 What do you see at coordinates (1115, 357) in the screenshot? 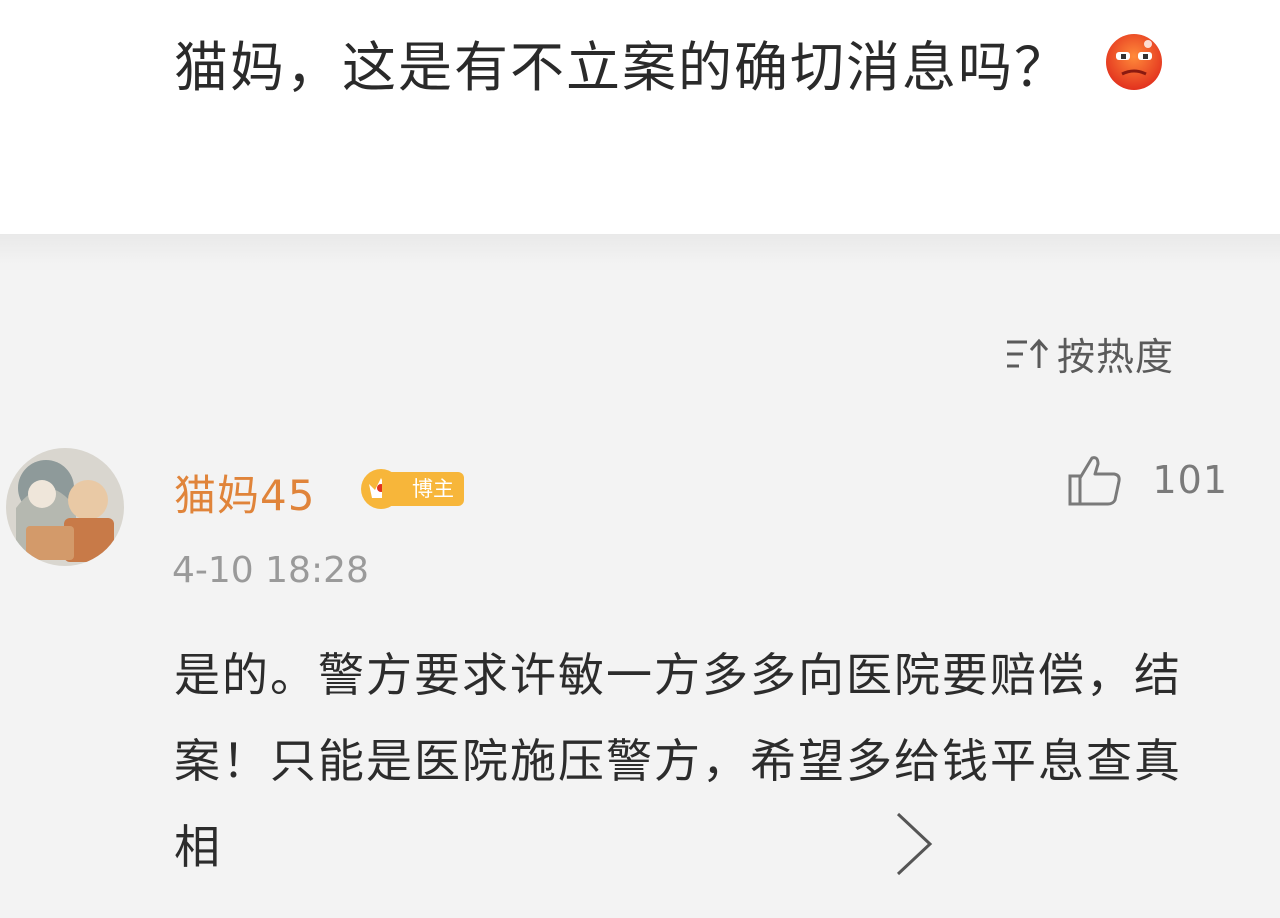
I see `sort-label: 按热度` at bounding box center [1115, 357].